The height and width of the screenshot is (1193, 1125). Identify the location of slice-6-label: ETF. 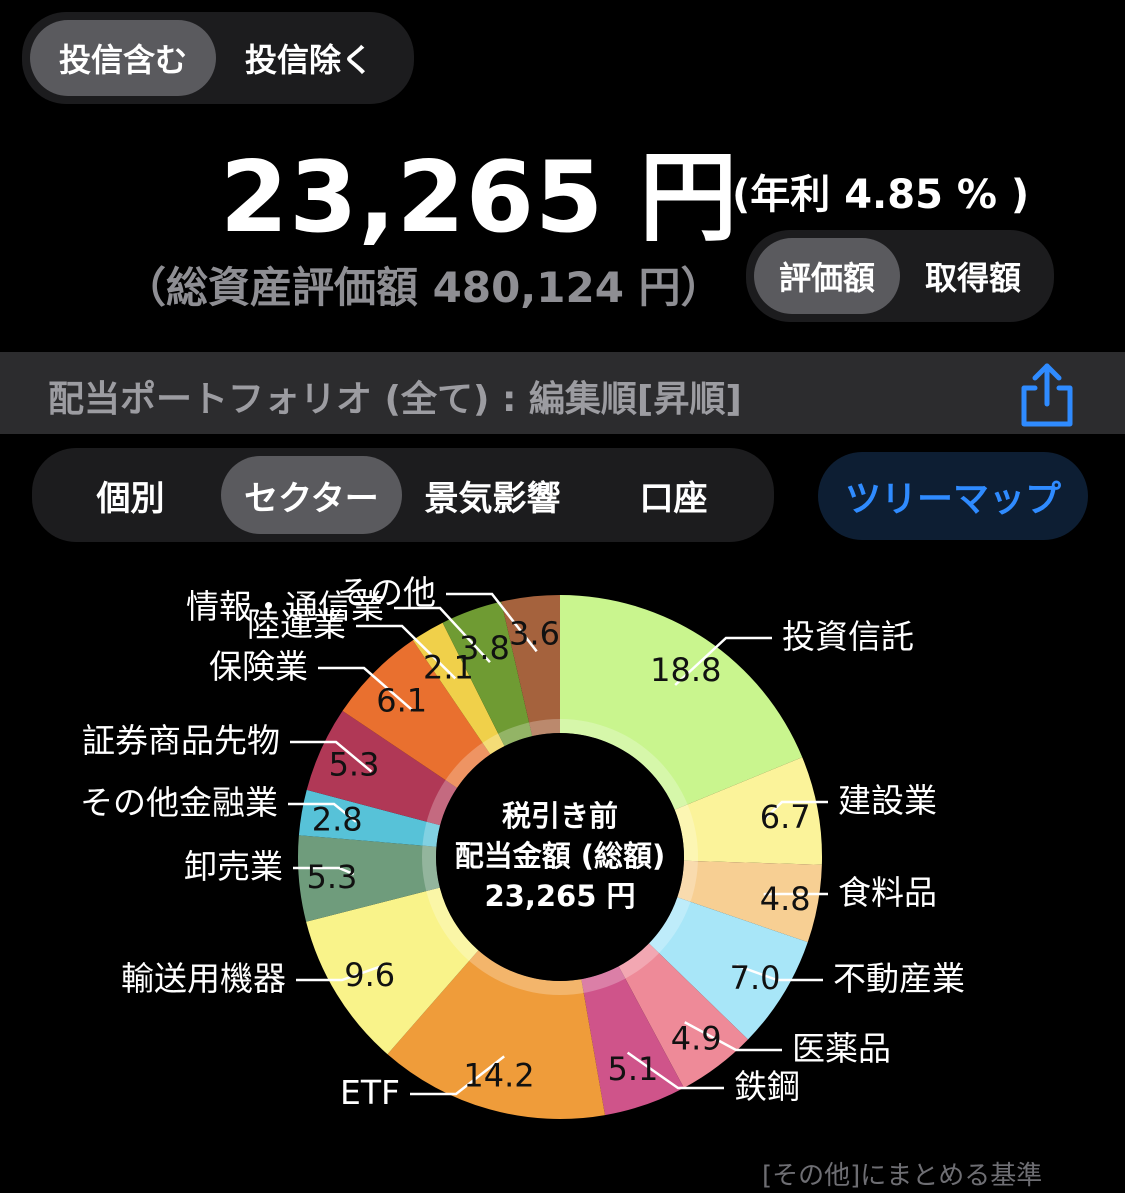
(370, 1092).